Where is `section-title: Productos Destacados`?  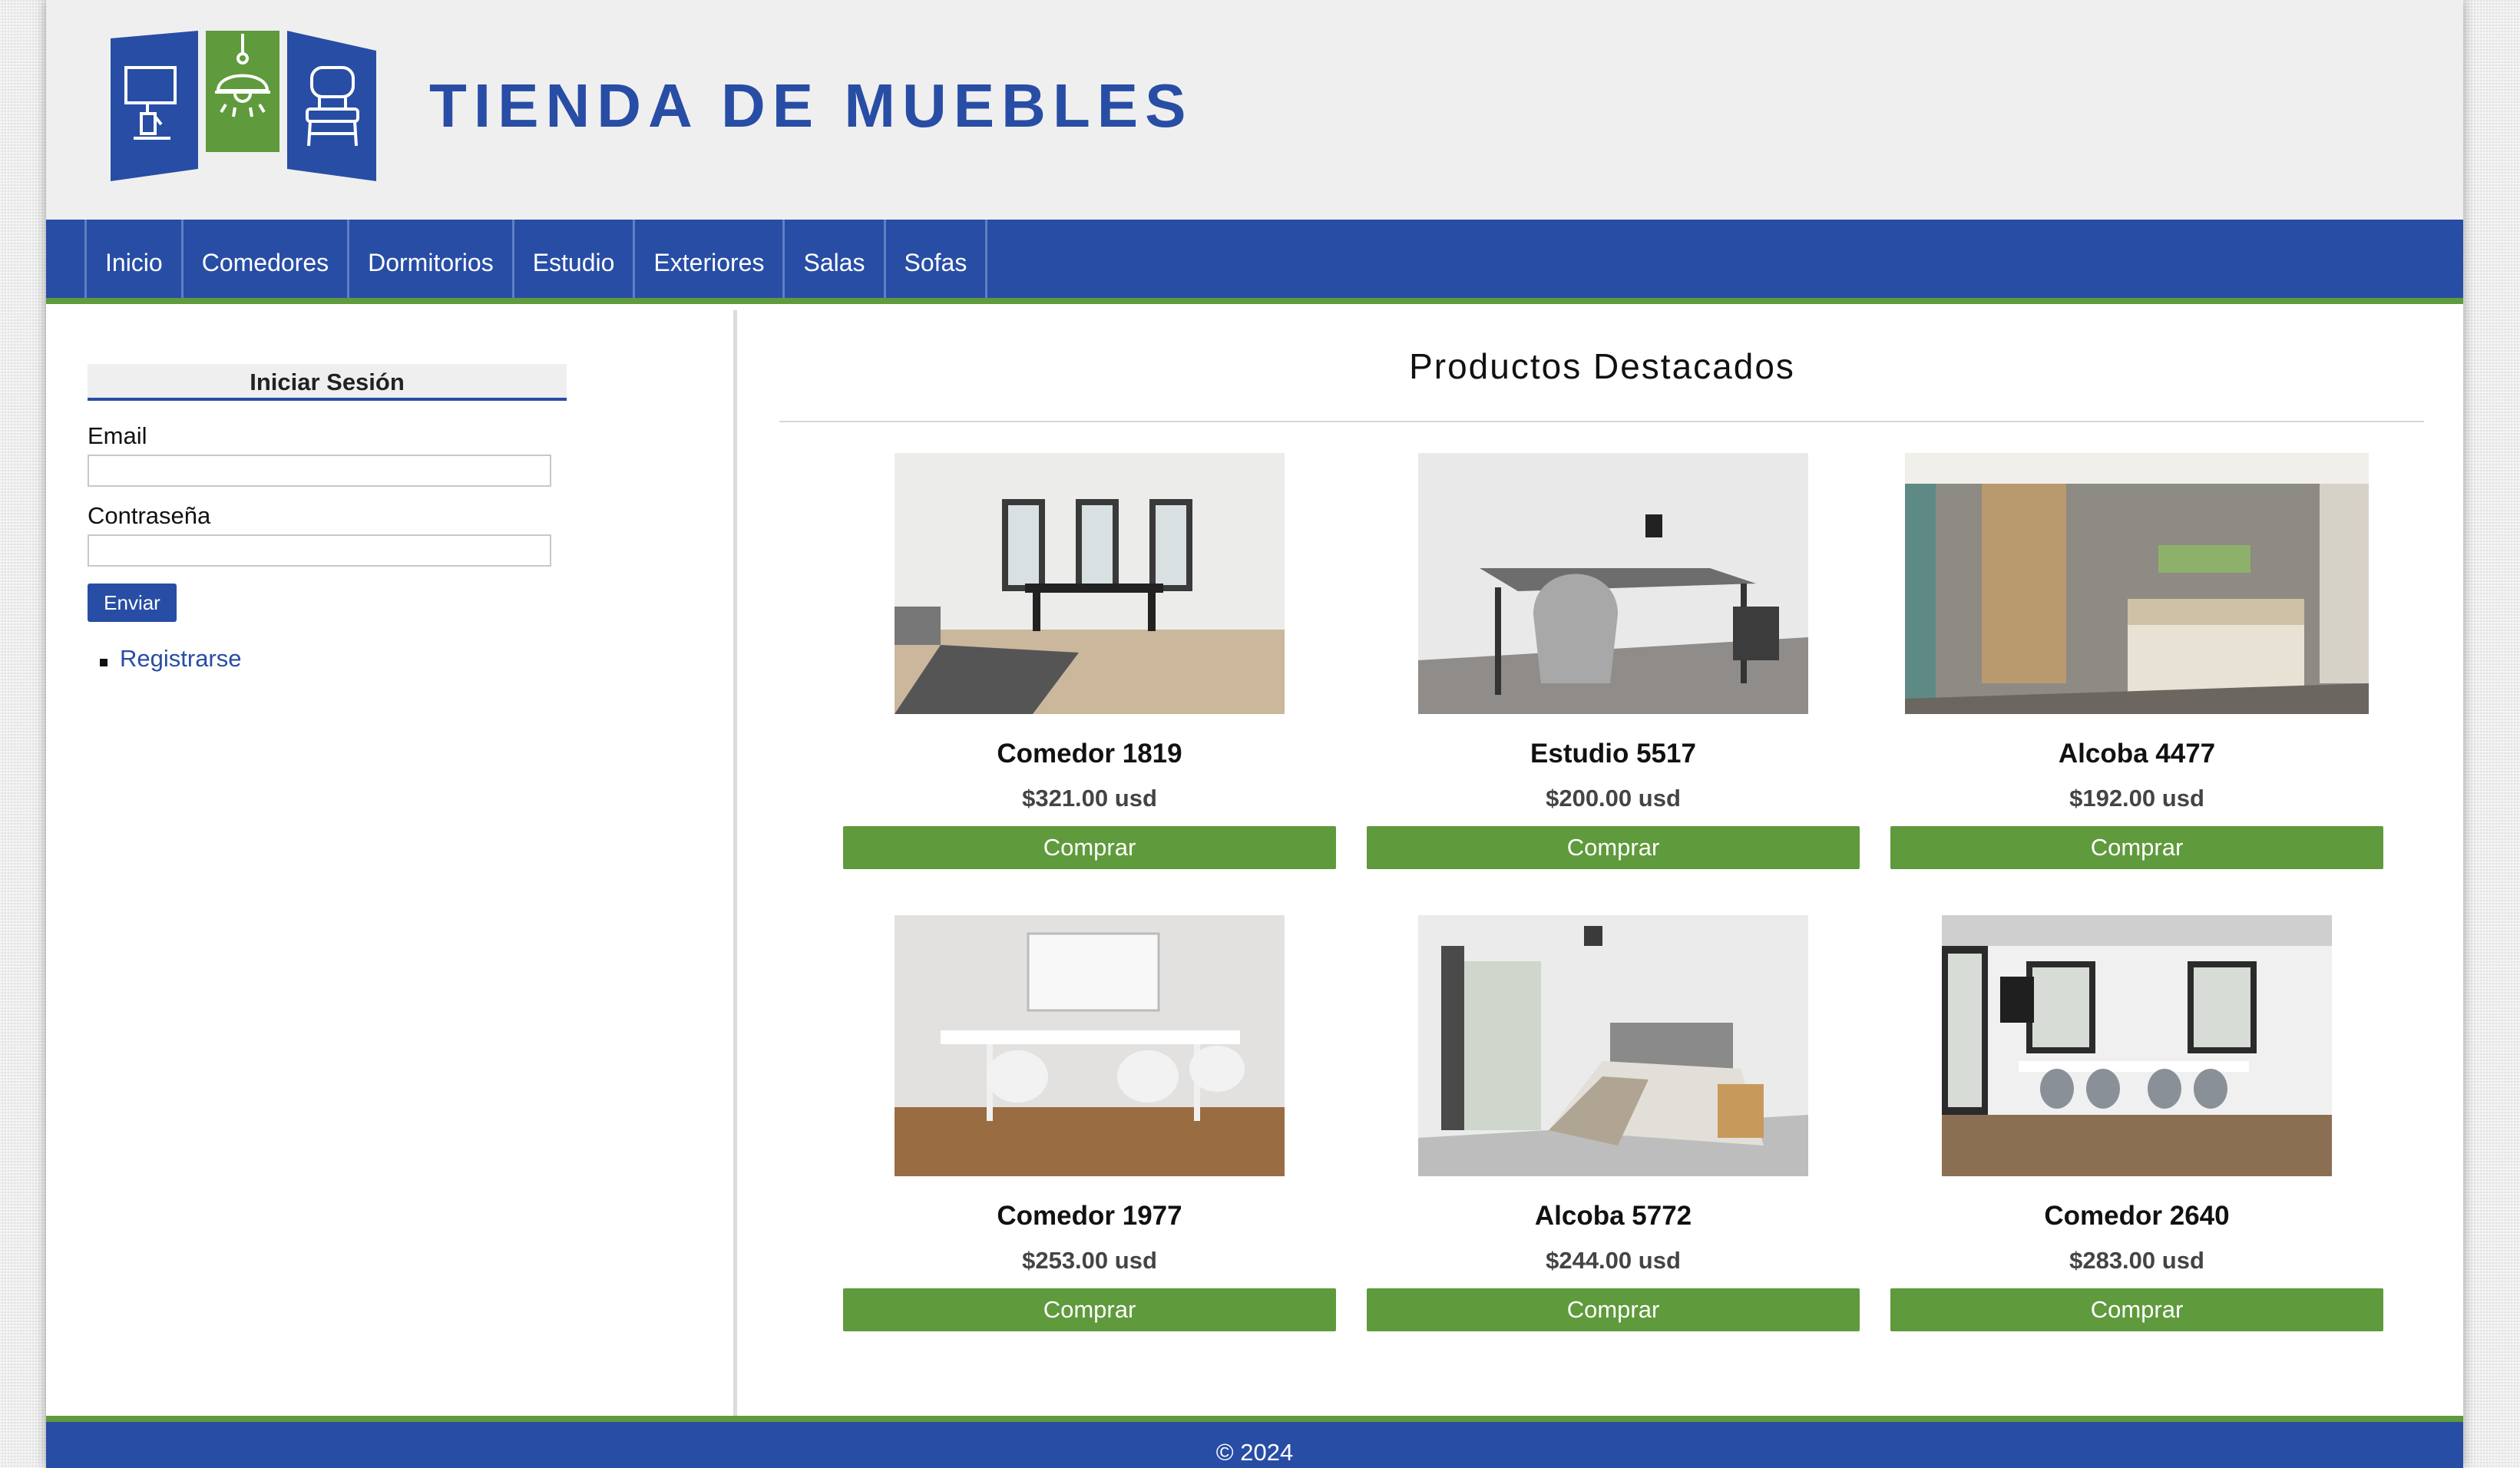 section-title: Productos Destacados is located at coordinates (1602, 366).